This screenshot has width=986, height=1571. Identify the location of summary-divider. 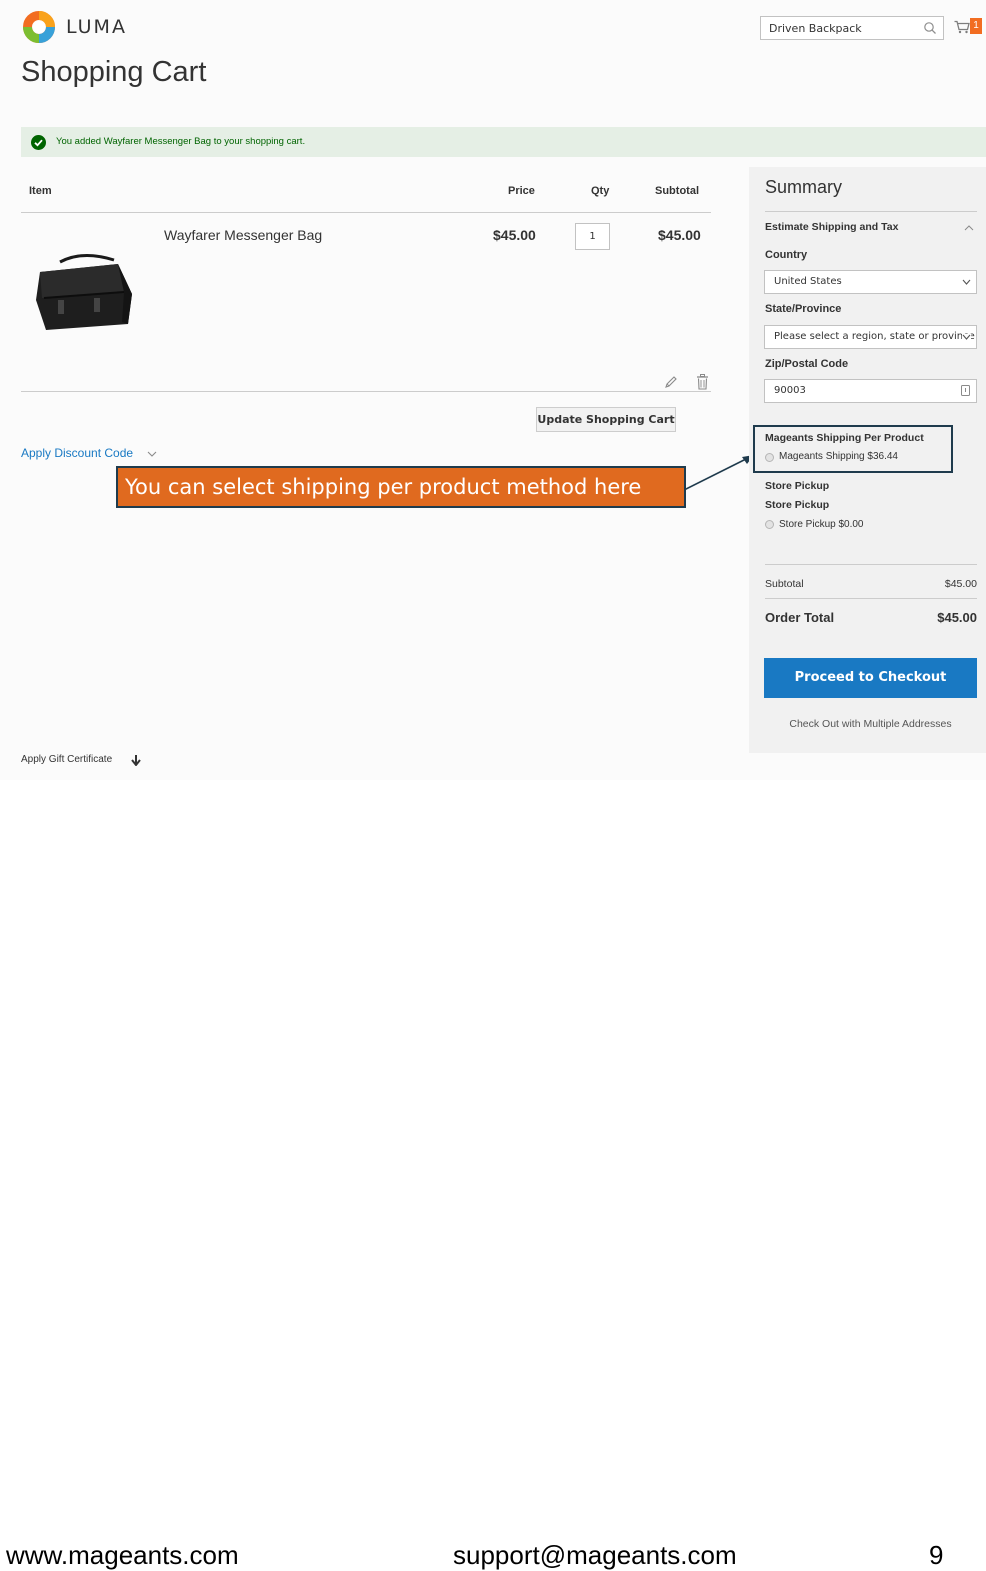
(871, 211).